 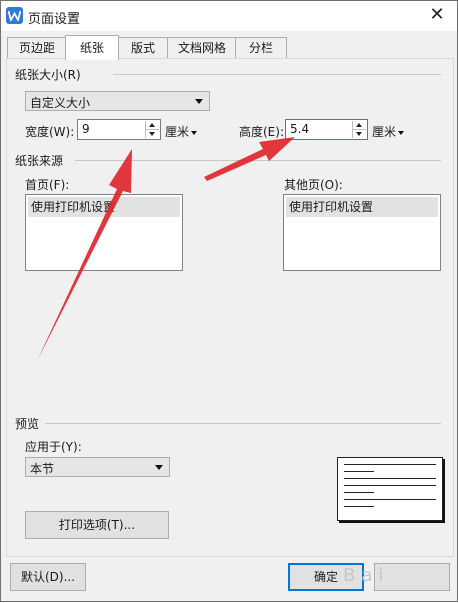 What do you see at coordinates (366, 575) in the screenshot?
I see `watermark: Bai` at bounding box center [366, 575].